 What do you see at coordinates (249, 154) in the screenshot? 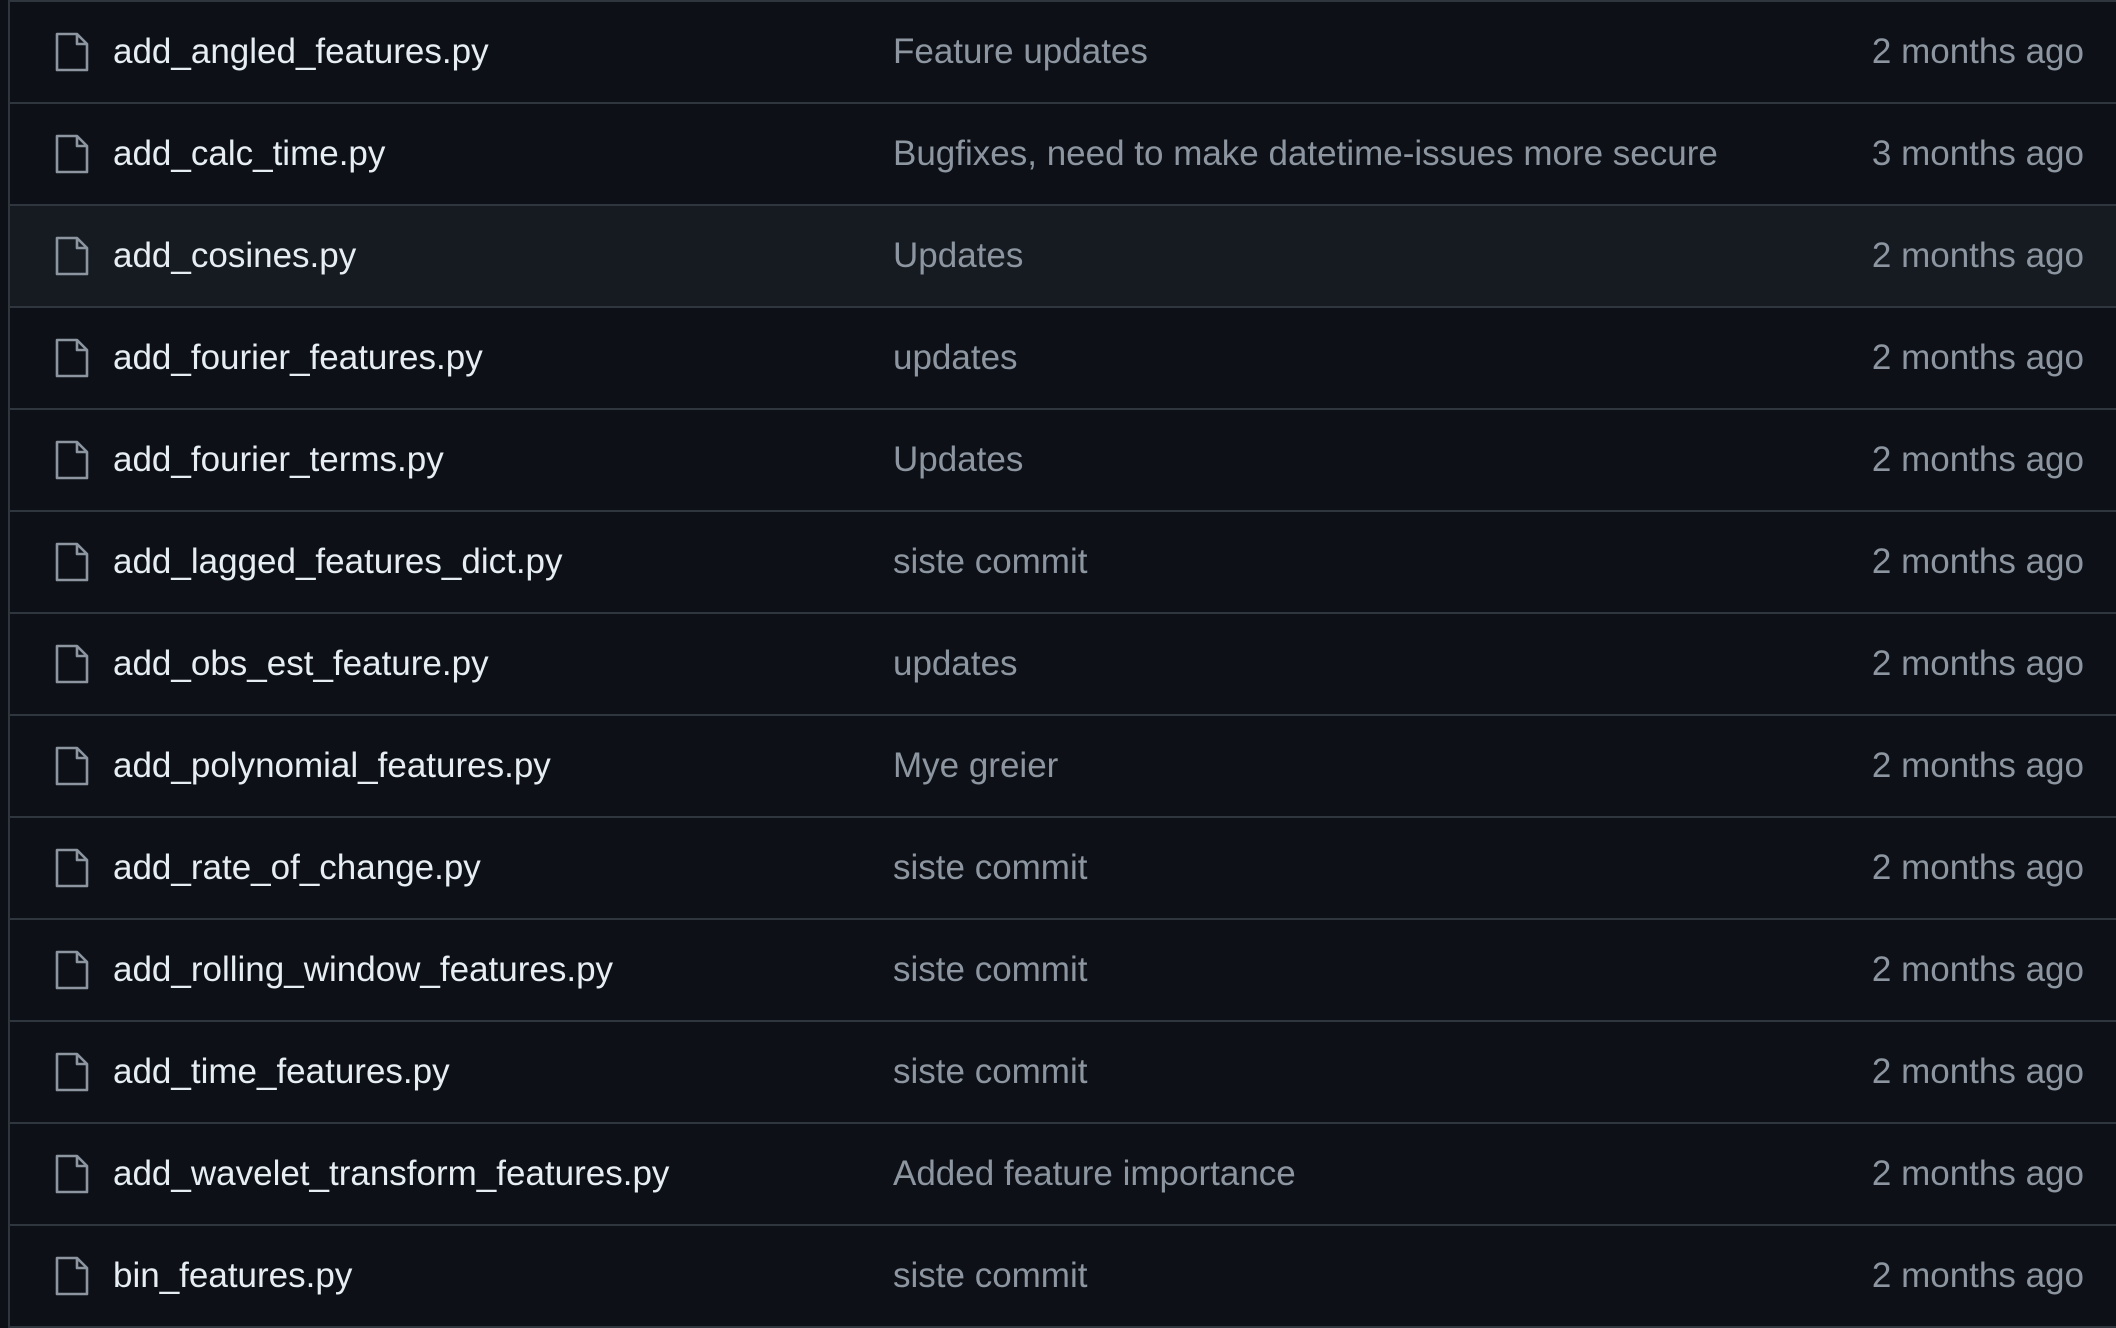
I see `file-name-link: add_calc_time.py` at bounding box center [249, 154].